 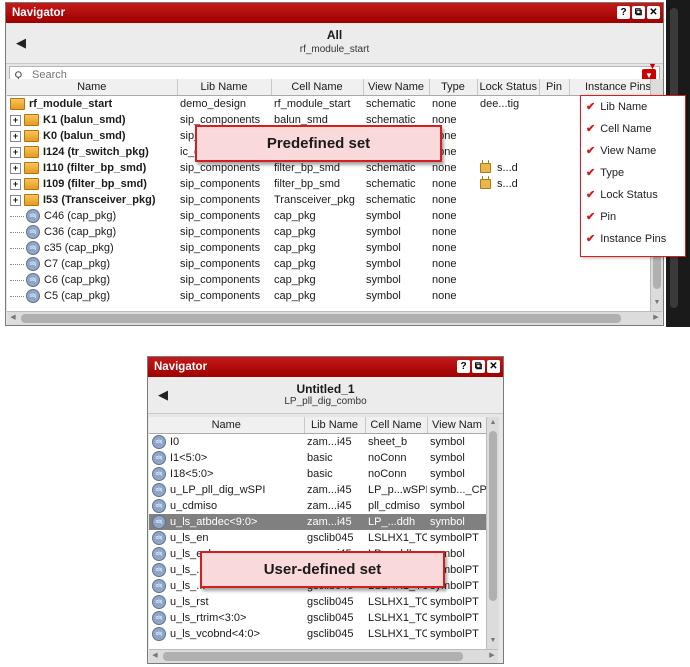 I want to click on lock-cell: s...d, so click(x=508, y=168).